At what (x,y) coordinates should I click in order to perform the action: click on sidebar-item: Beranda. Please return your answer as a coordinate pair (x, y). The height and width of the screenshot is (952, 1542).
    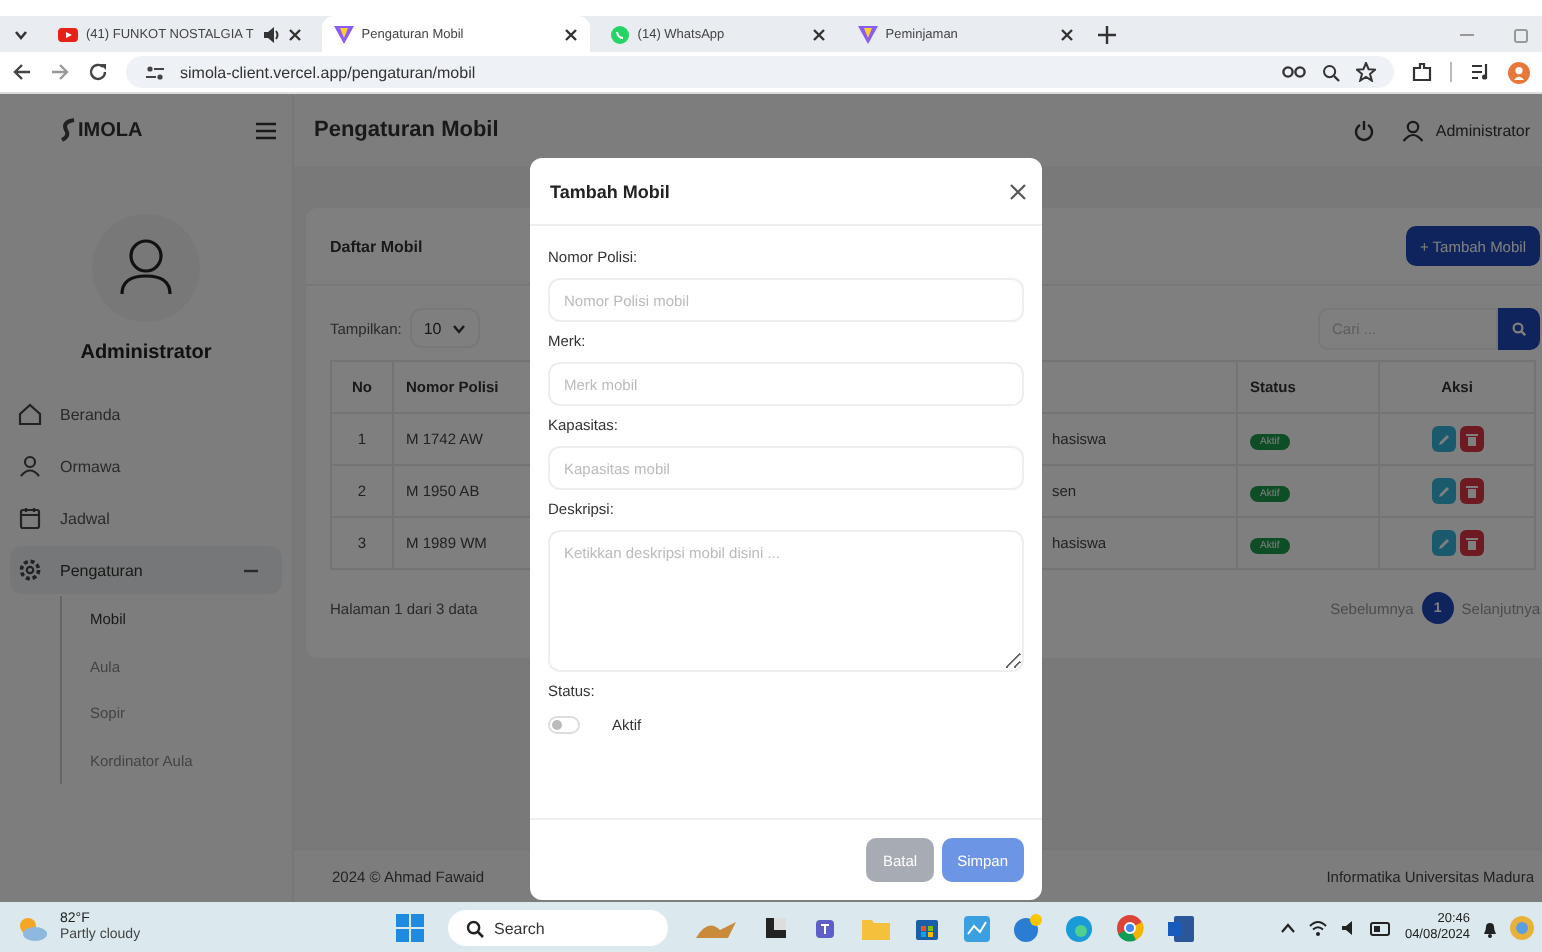
    Looking at the image, I should click on (146, 414).